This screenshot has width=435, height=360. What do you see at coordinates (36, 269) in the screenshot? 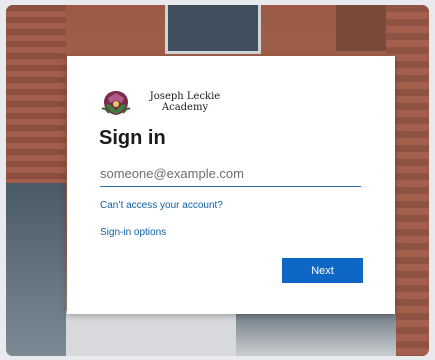
I see `background-glass-left` at bounding box center [36, 269].